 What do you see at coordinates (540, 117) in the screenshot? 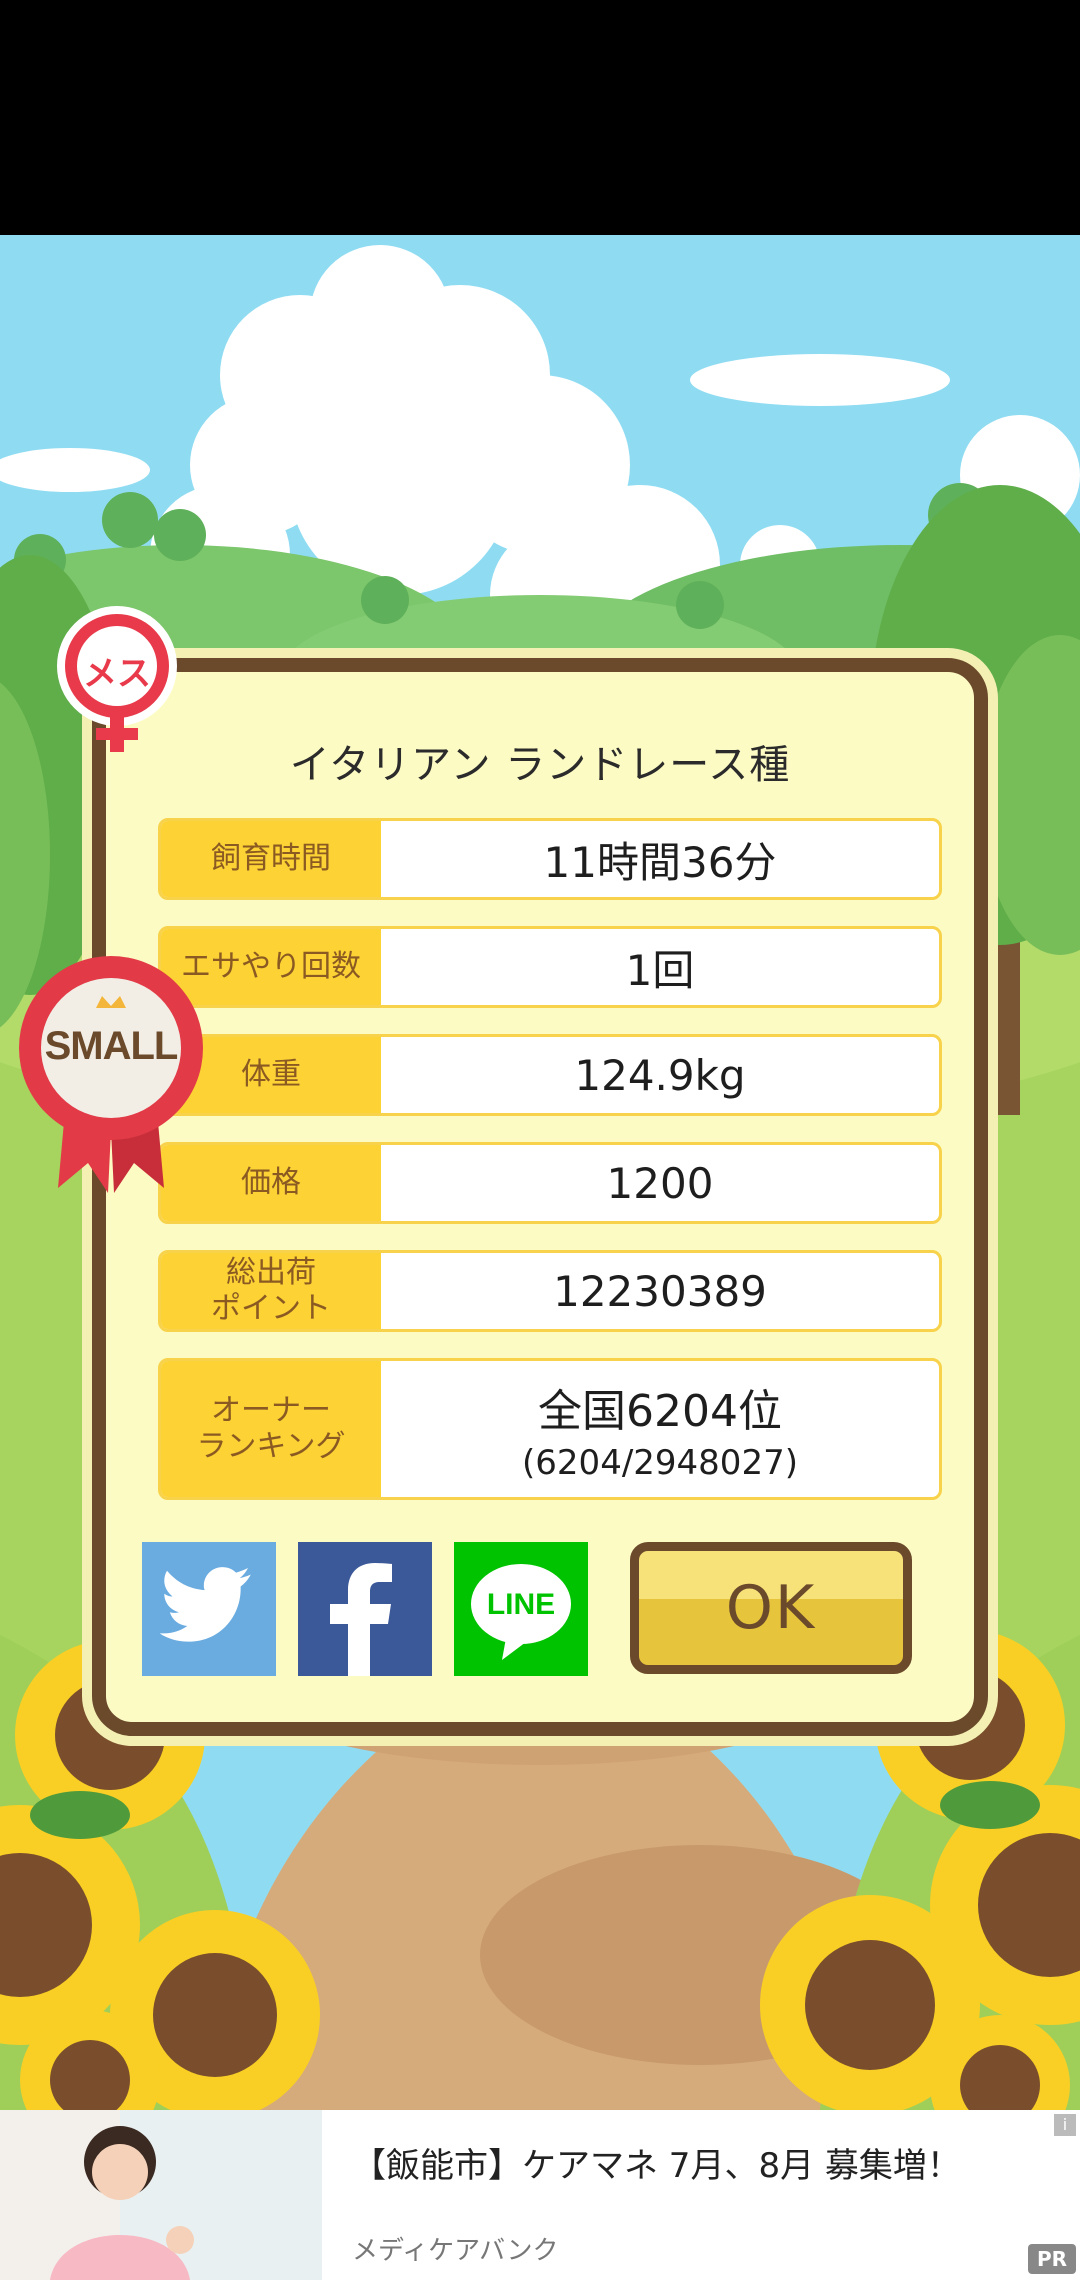
I see `status-bar` at bounding box center [540, 117].